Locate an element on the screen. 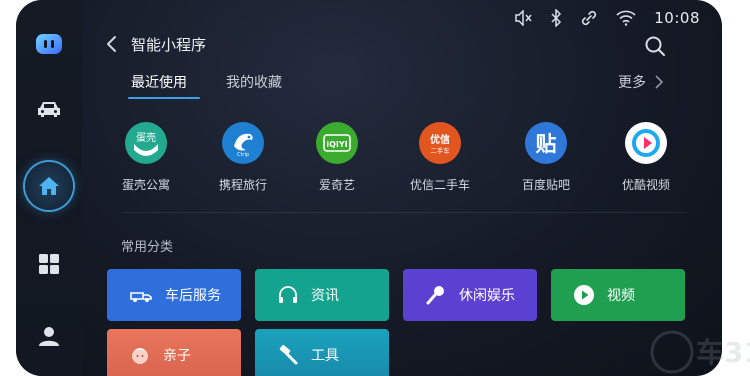  headphones-icon is located at coordinates (288, 294).